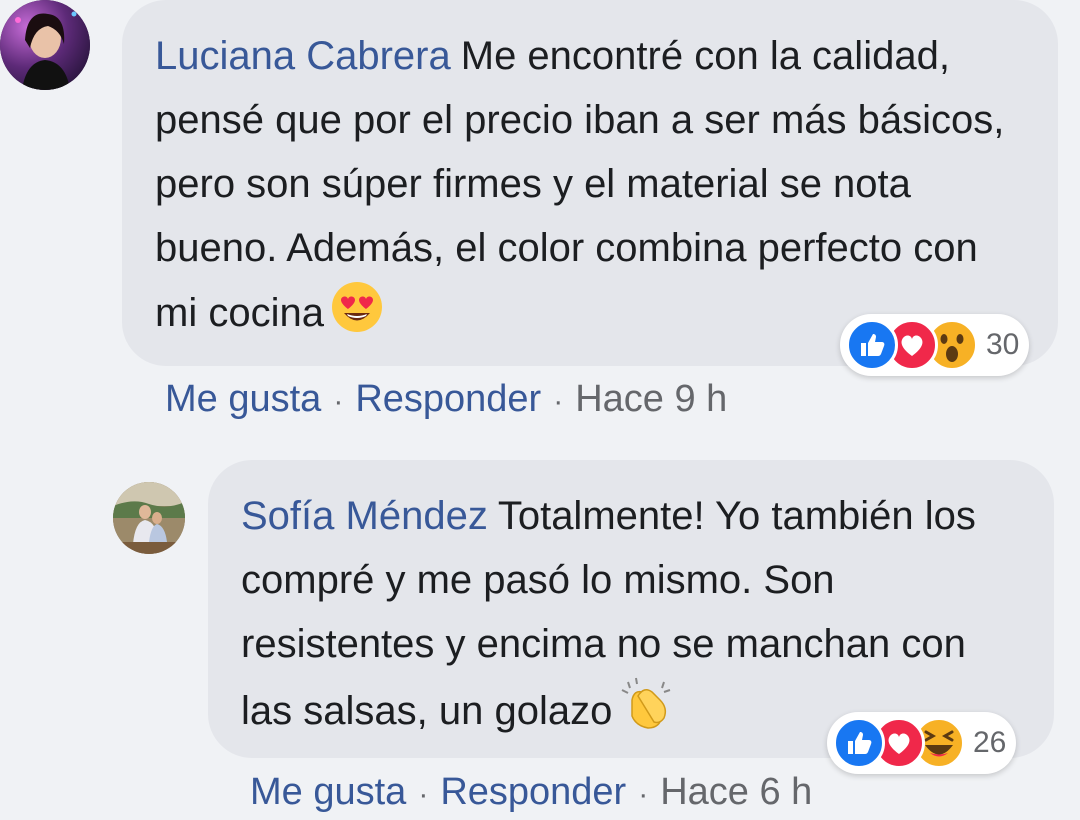 The image size is (1080, 820). Describe the element at coordinates (922, 743) in the screenshot. I see `reactions-summary: 26` at that location.